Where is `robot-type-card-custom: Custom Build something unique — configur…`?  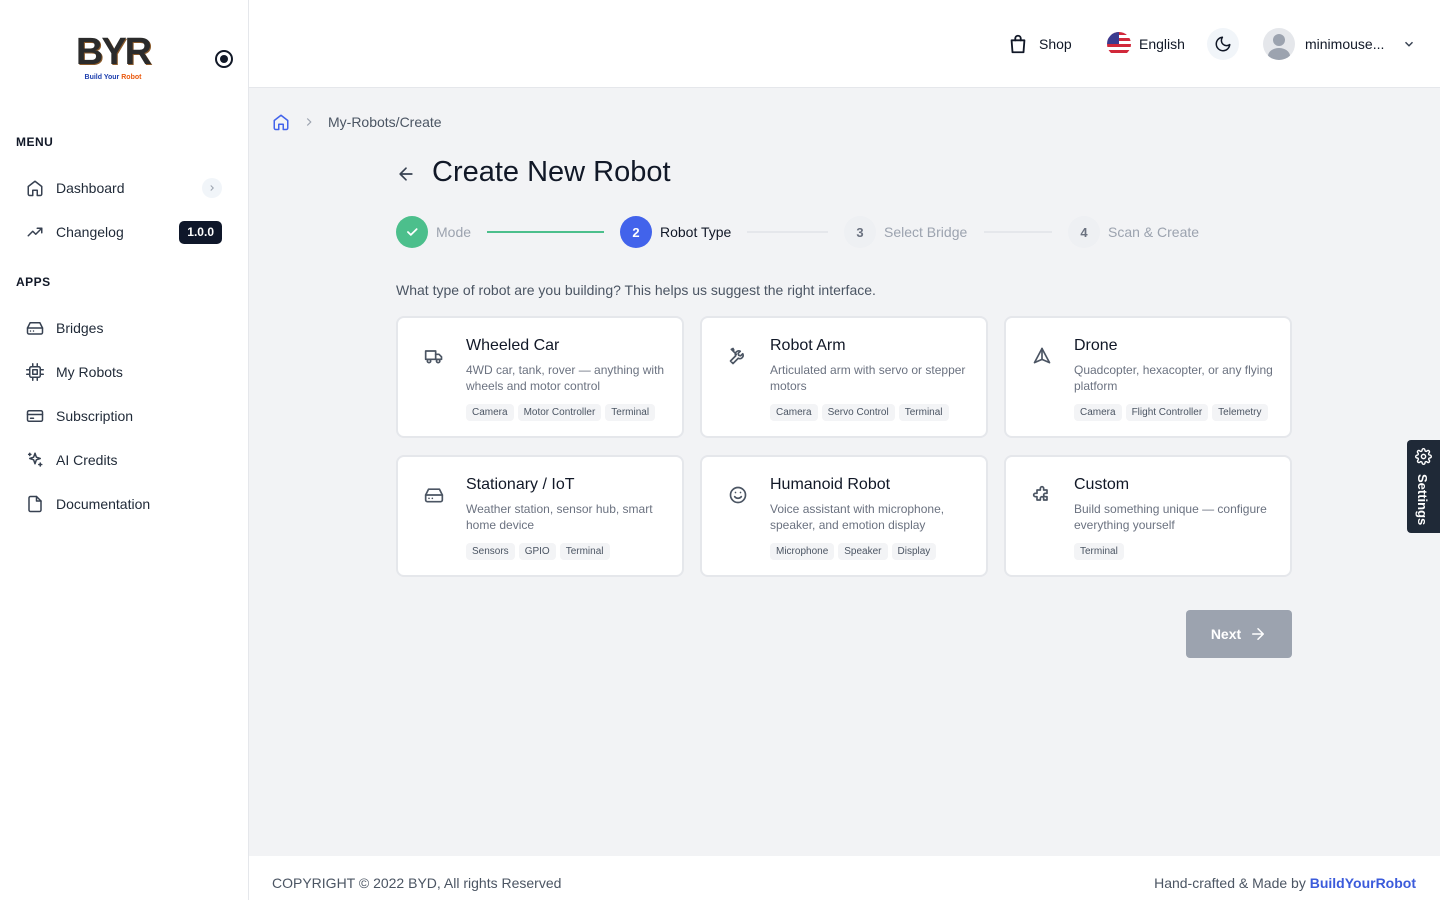
robot-type-card-custom: Custom Build something unique — configur… is located at coordinates (1148, 516).